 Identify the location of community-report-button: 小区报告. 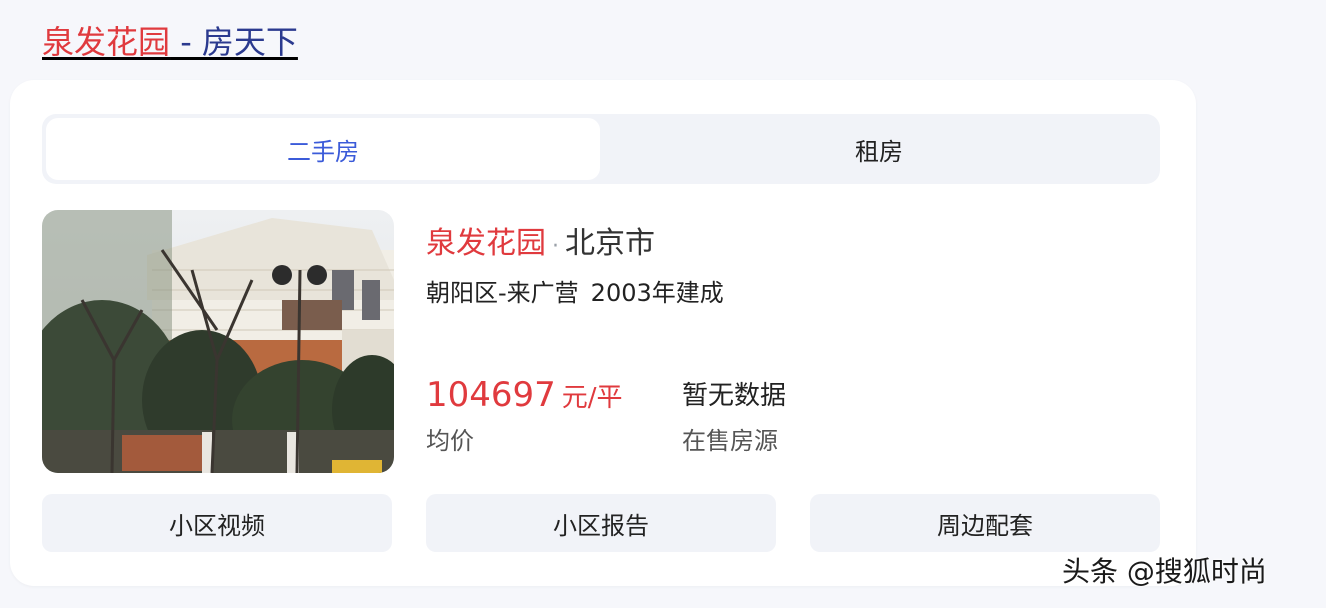
(601, 523).